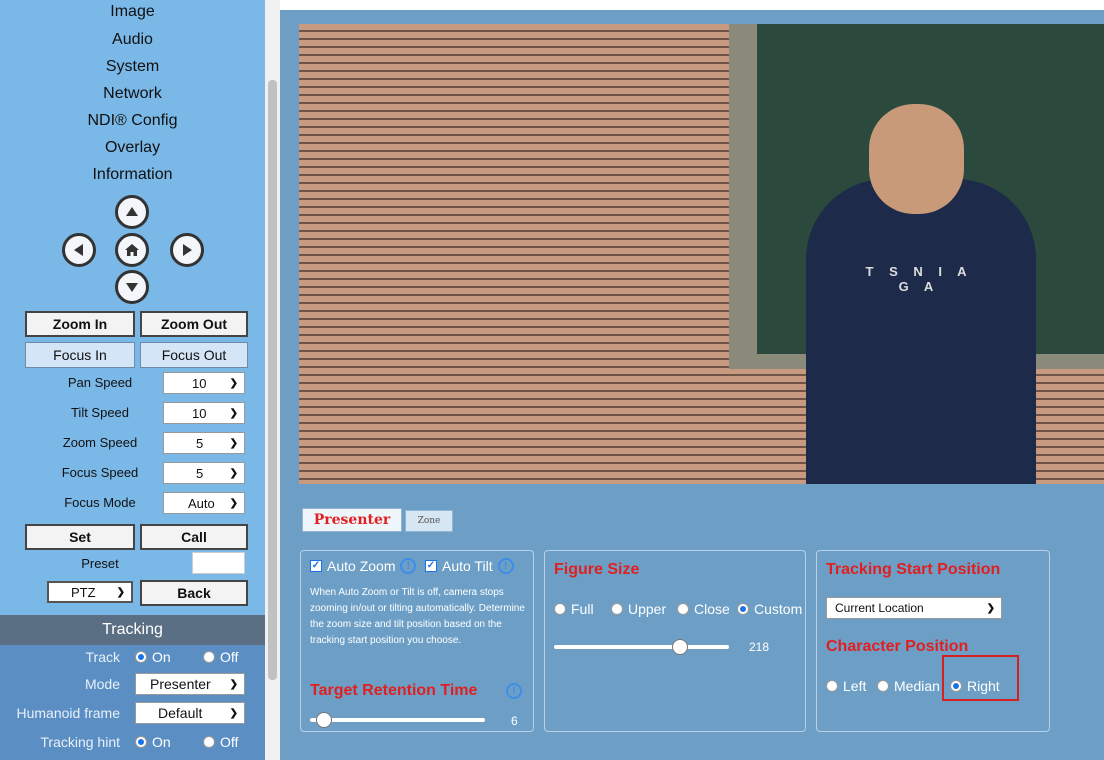  Describe the element at coordinates (132, 630) in the screenshot. I see `tracking-header: Tracking` at that location.